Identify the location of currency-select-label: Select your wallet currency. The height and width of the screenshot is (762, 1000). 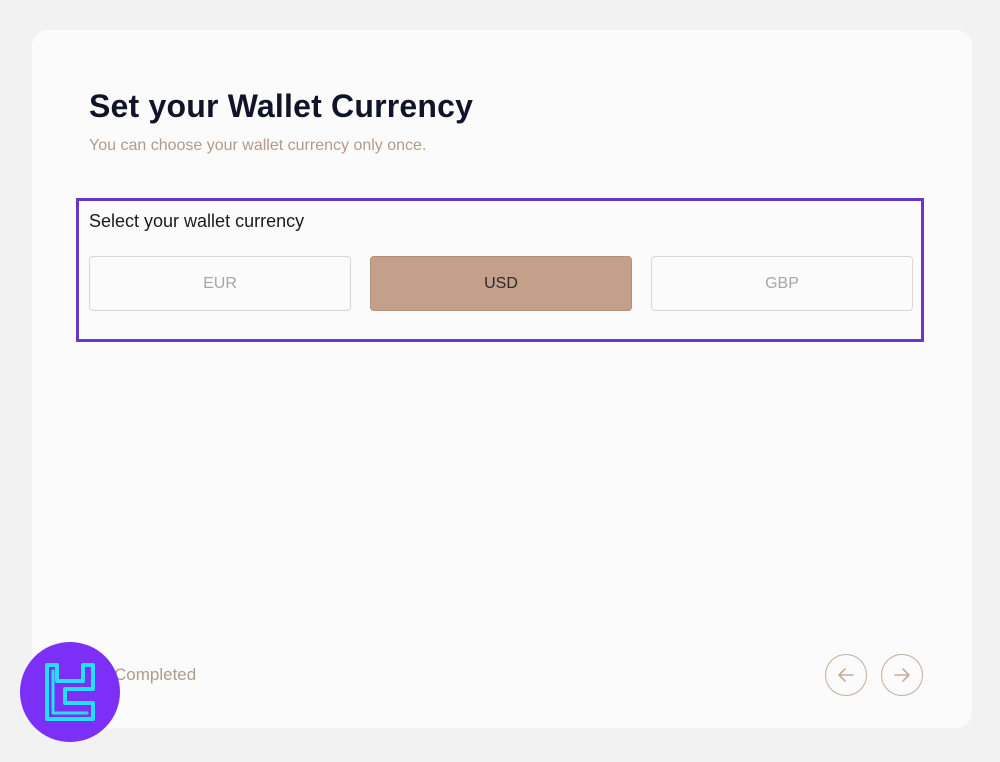
(197, 221).